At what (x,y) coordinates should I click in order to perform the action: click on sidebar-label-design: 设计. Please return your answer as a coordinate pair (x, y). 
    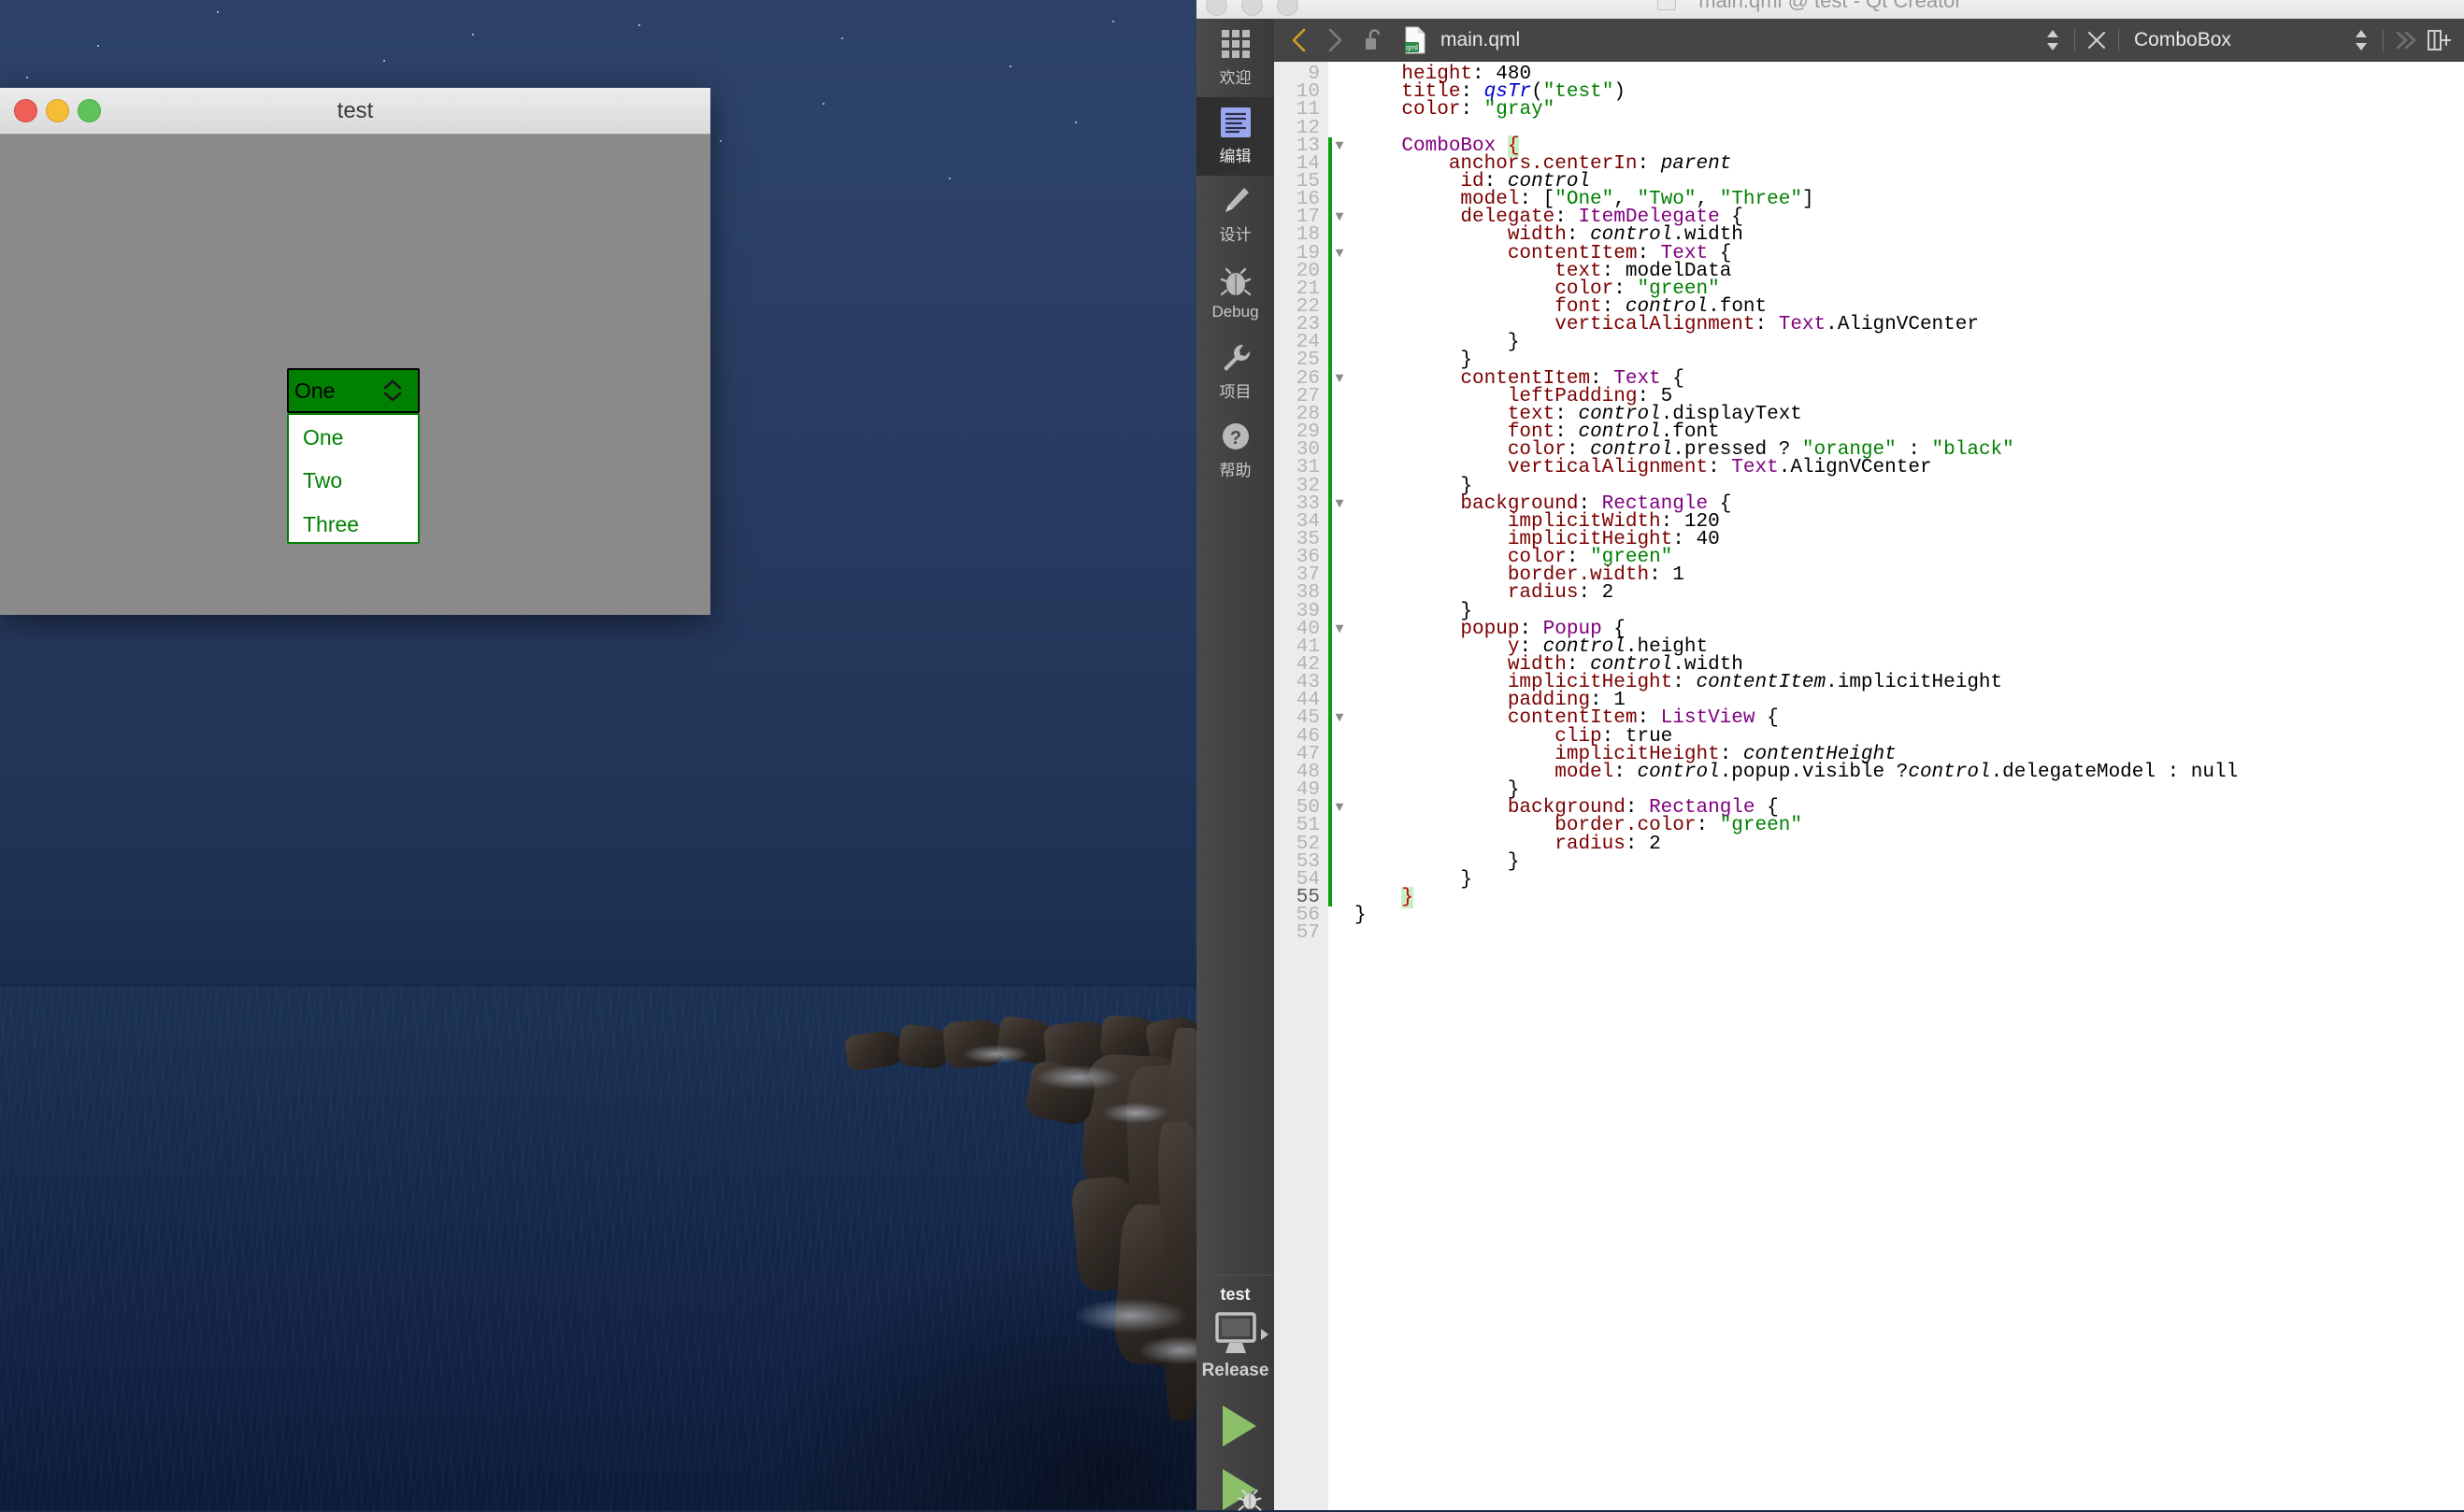
    Looking at the image, I should click on (1235, 235).